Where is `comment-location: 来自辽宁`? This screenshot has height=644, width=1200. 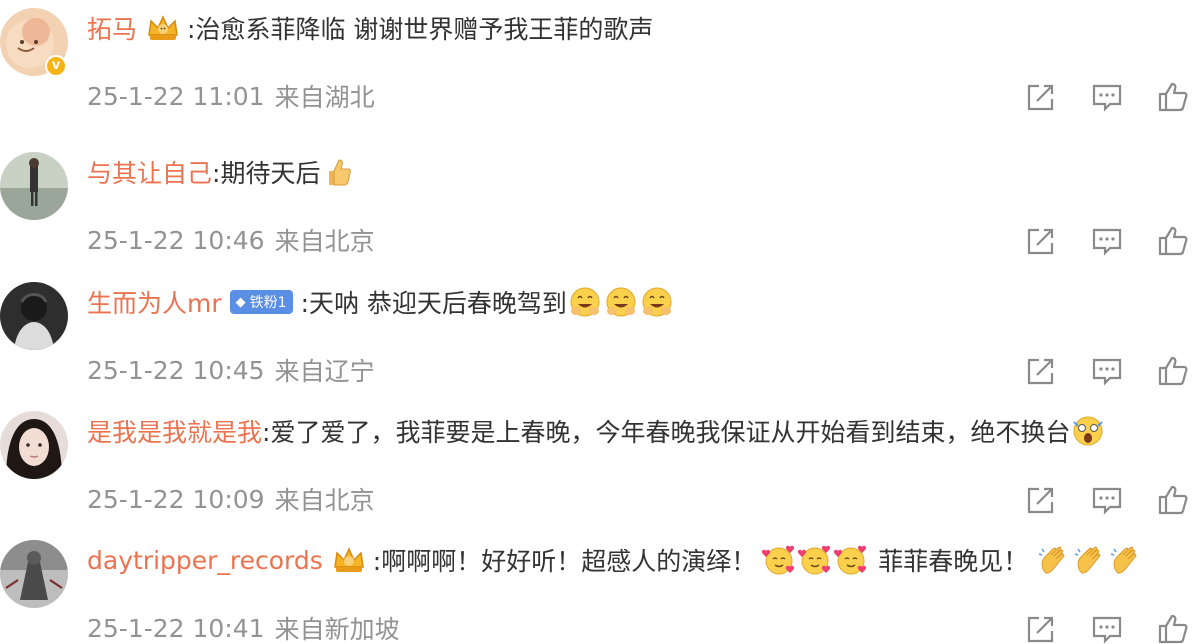 comment-location: 来自辽宁 is located at coordinates (324, 371).